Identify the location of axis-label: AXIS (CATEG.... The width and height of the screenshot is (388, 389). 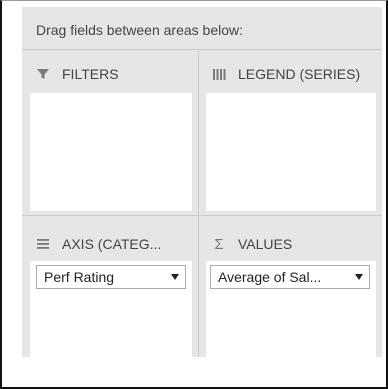
(112, 244).